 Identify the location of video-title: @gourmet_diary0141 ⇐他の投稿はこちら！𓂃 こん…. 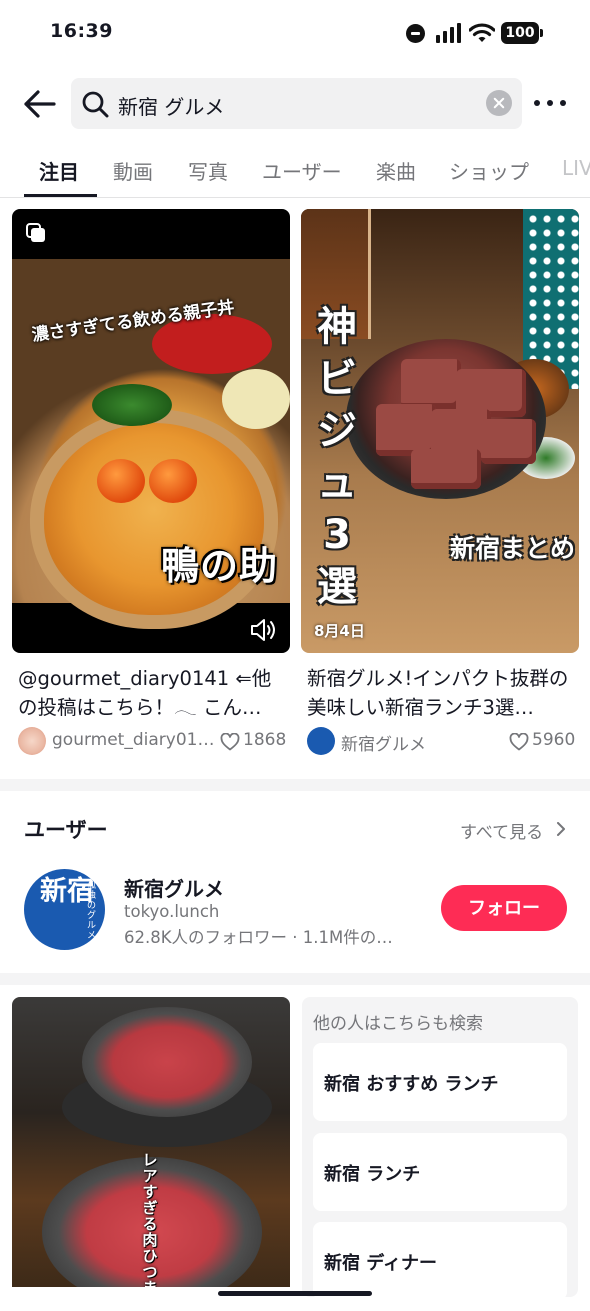
(154, 693).